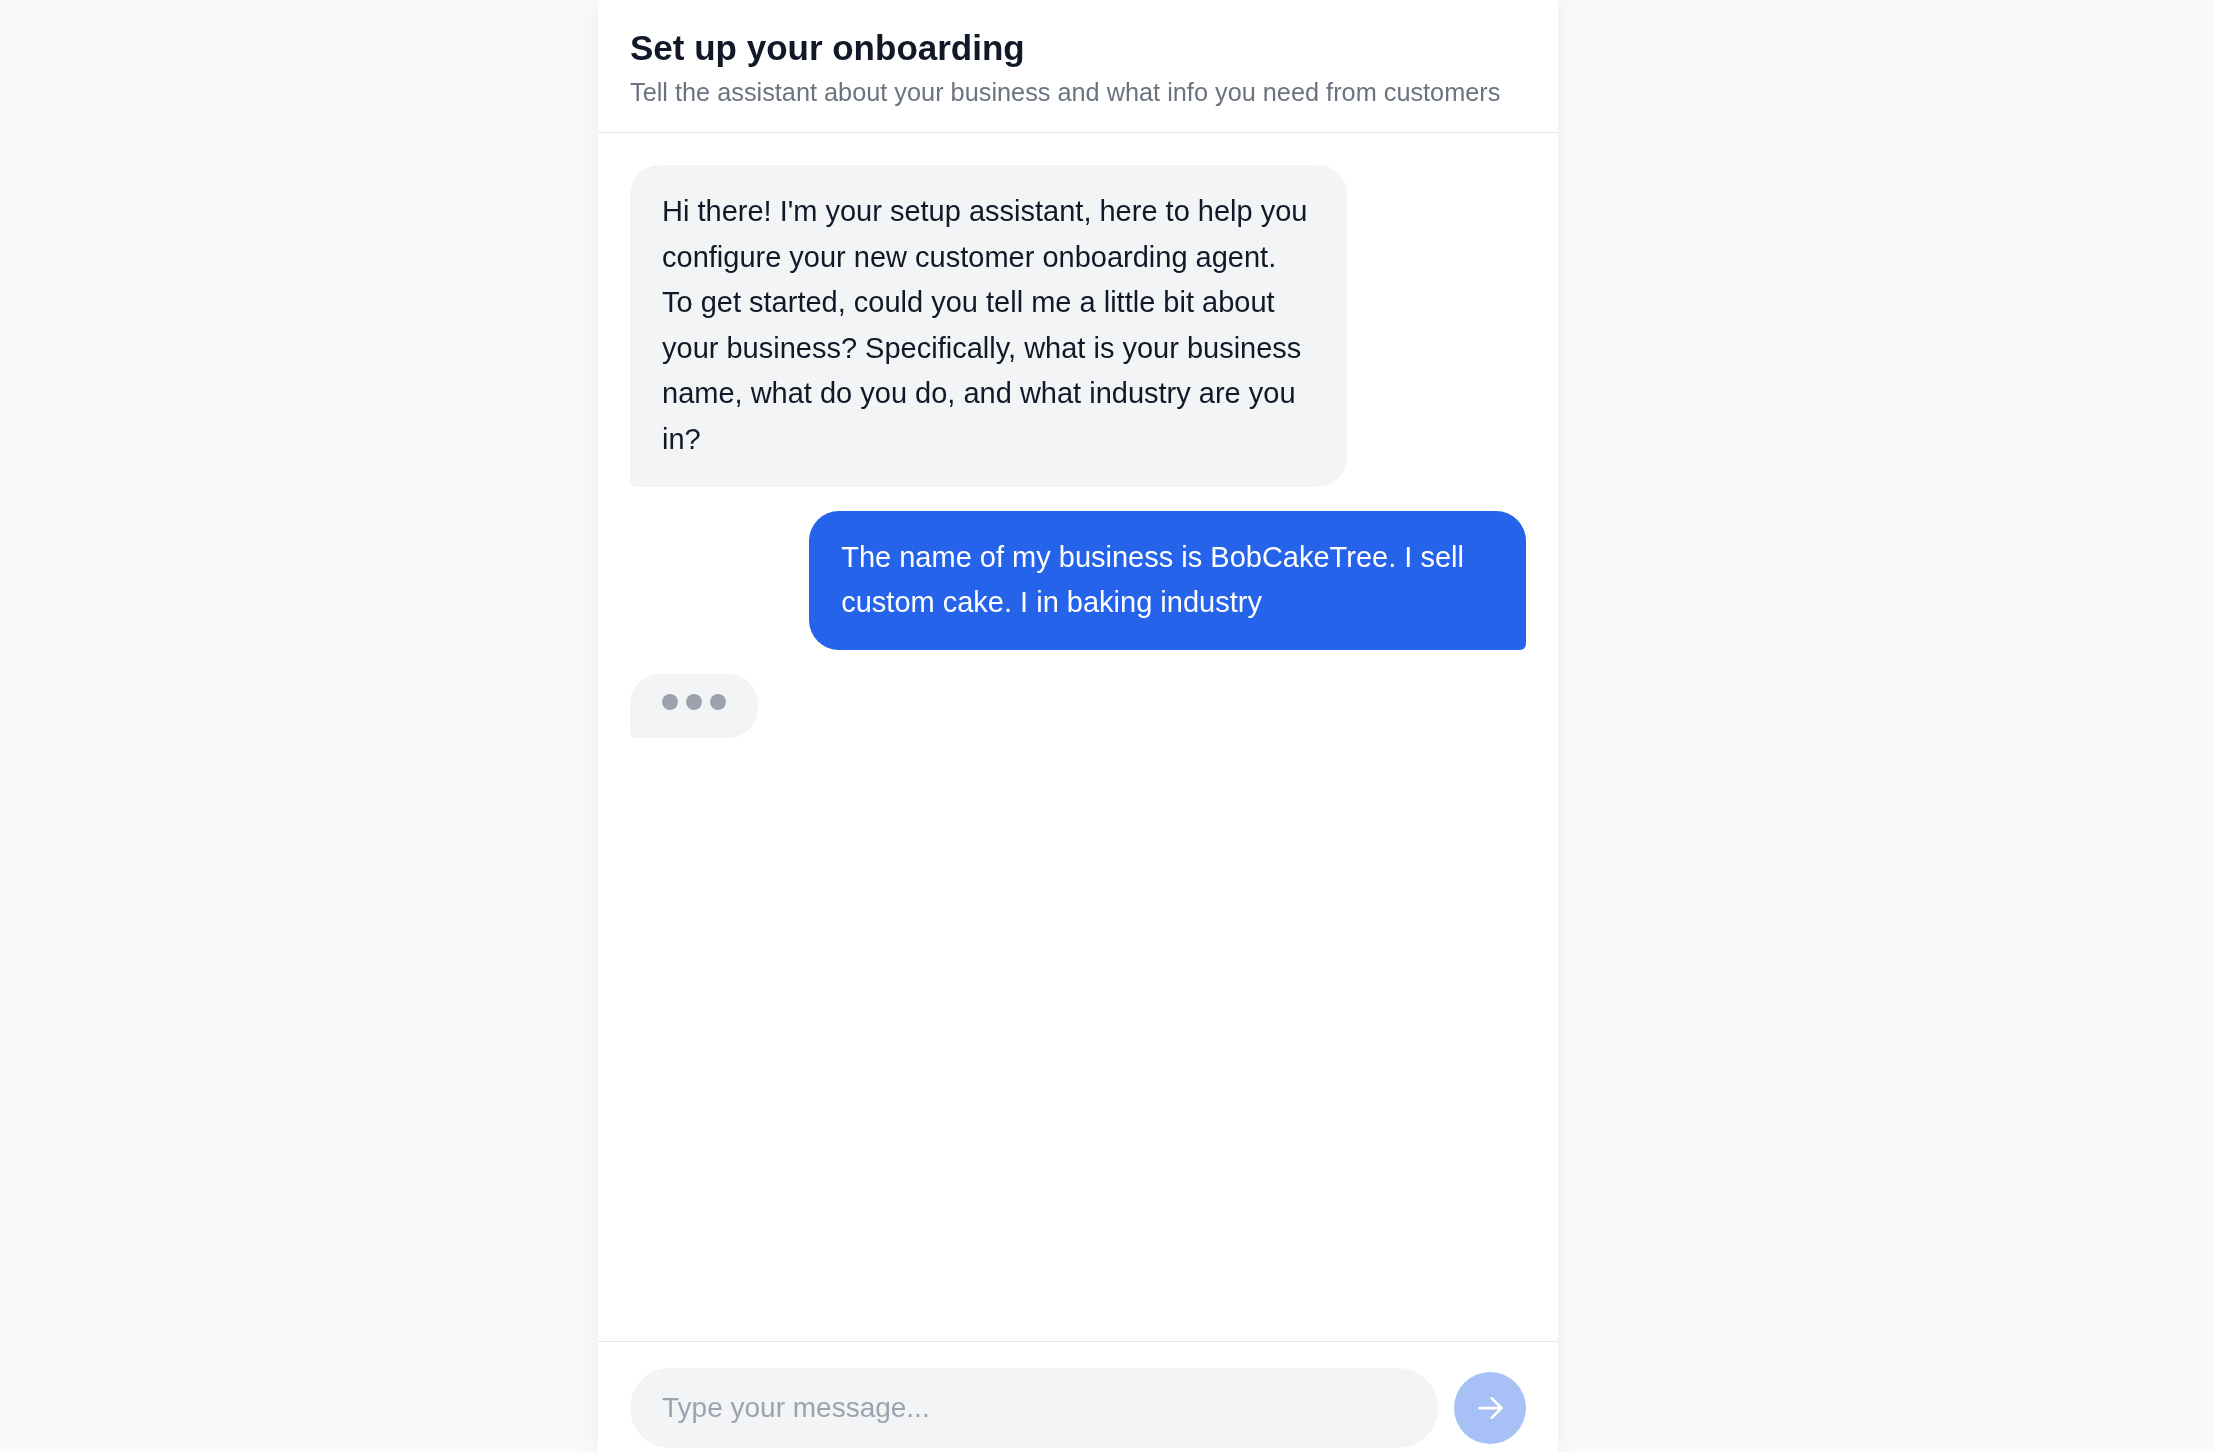  What do you see at coordinates (828, 48) in the screenshot?
I see `page-title: Set up your onboarding` at bounding box center [828, 48].